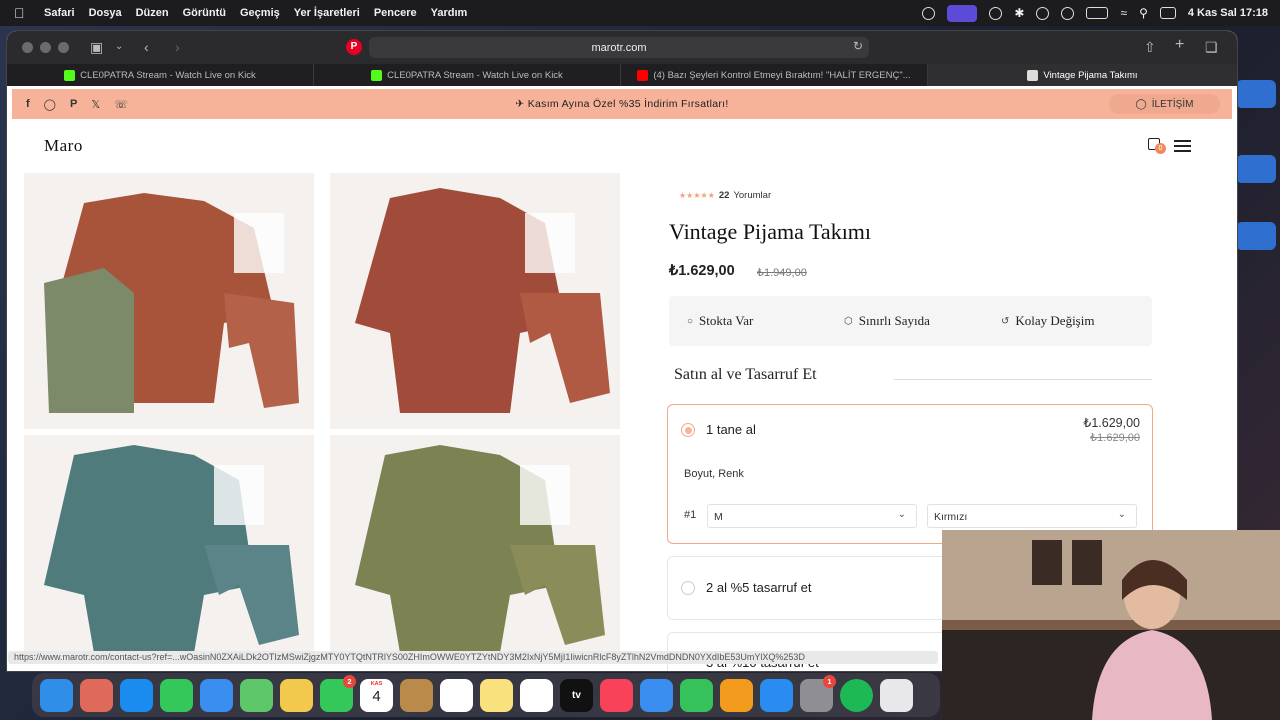  I want to click on freeform-icon, so click(536, 695).